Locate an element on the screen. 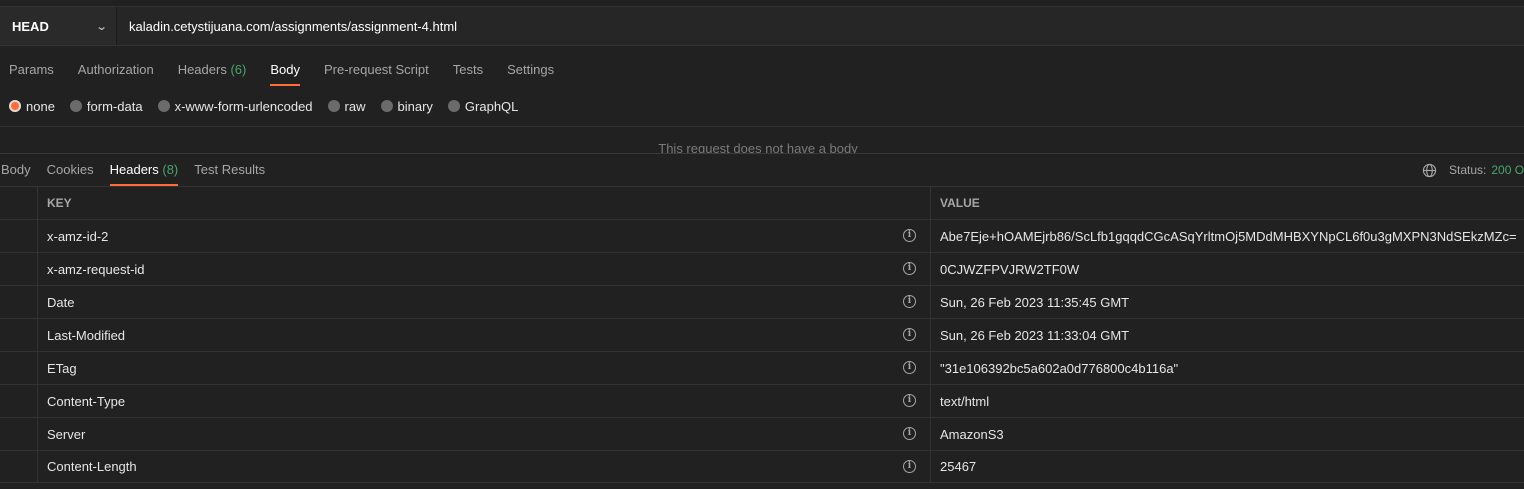 The image size is (1524, 489). header-value: Sun, 26 Feb 2023 11:33:04 GMT is located at coordinates (1035, 335).